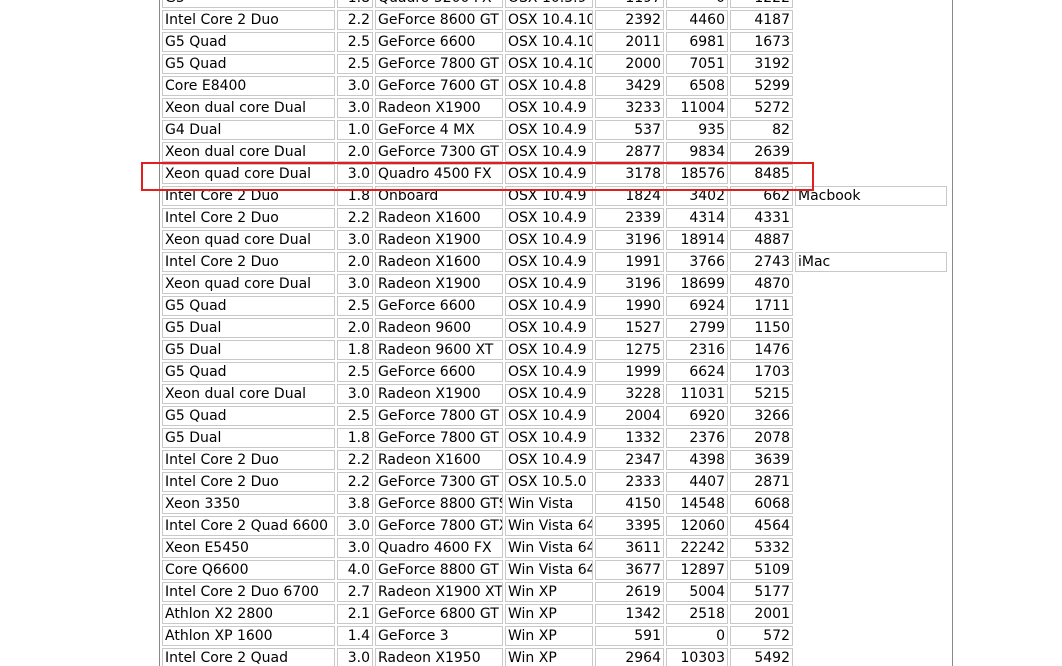  Describe the element at coordinates (761, 218) in the screenshot. I see `score-3-cell: 4331` at that location.